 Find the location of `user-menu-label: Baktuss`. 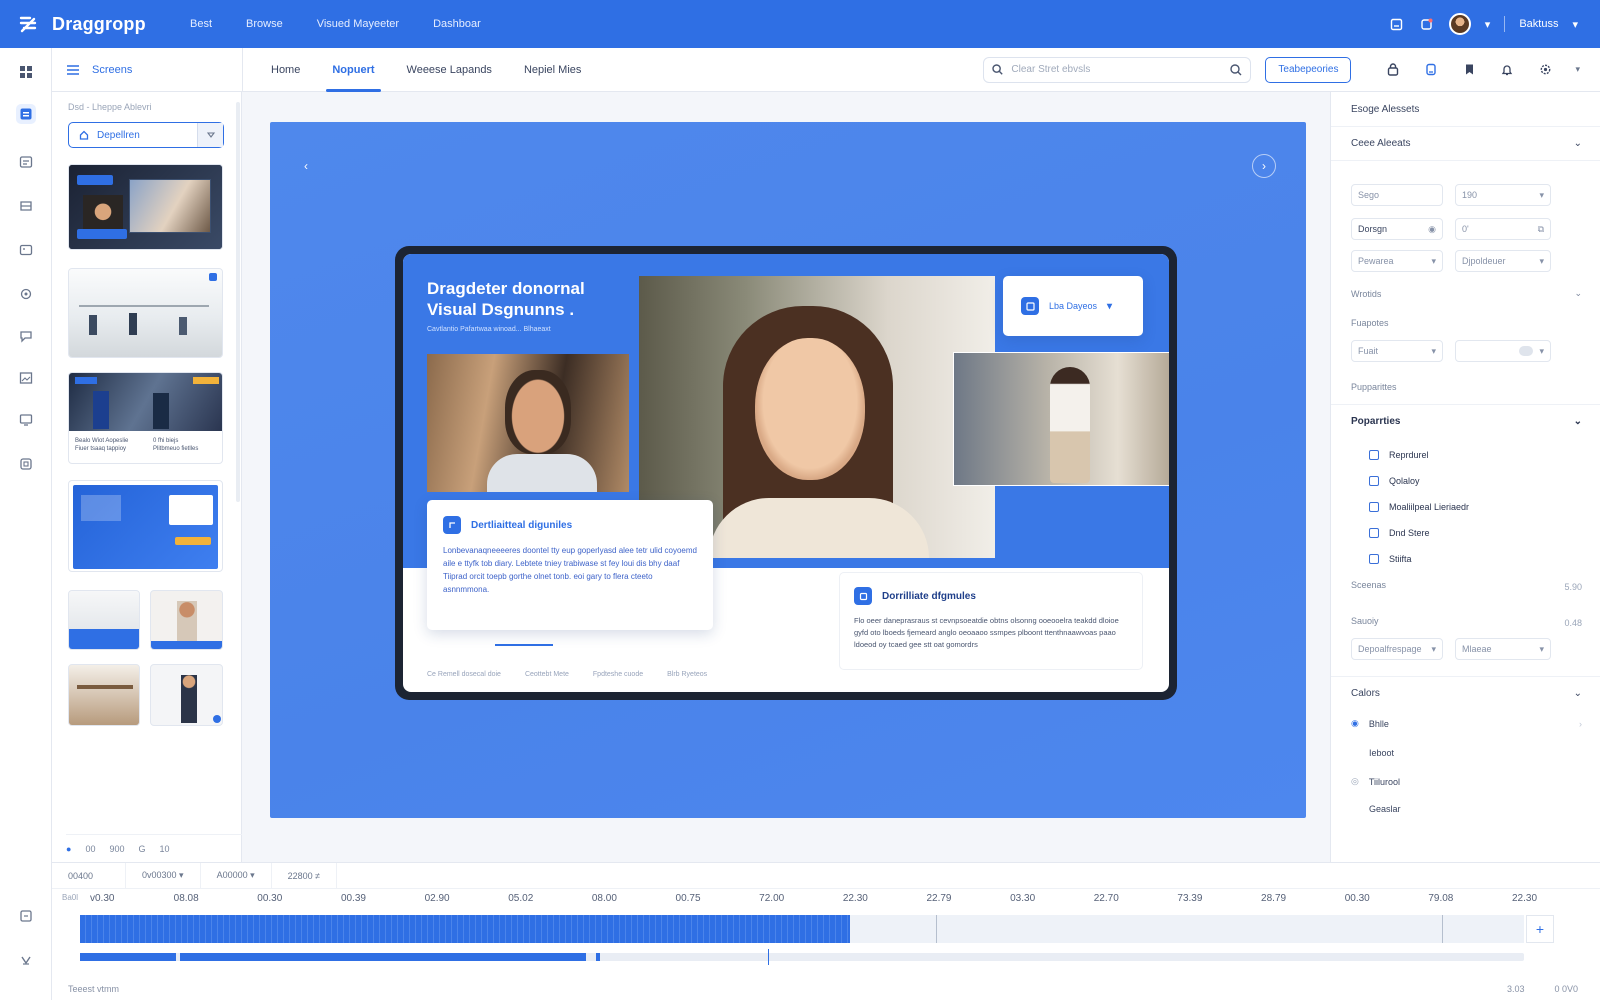

user-menu-label: Baktuss is located at coordinates (1538, 24).